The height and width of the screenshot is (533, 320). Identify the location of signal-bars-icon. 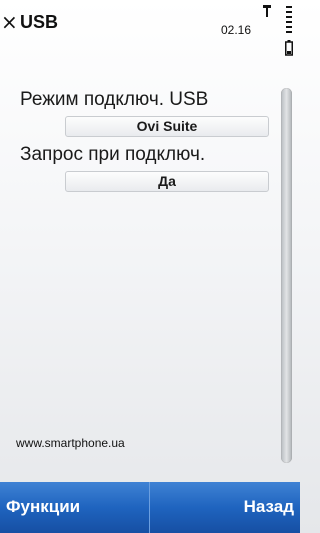
(289, 19).